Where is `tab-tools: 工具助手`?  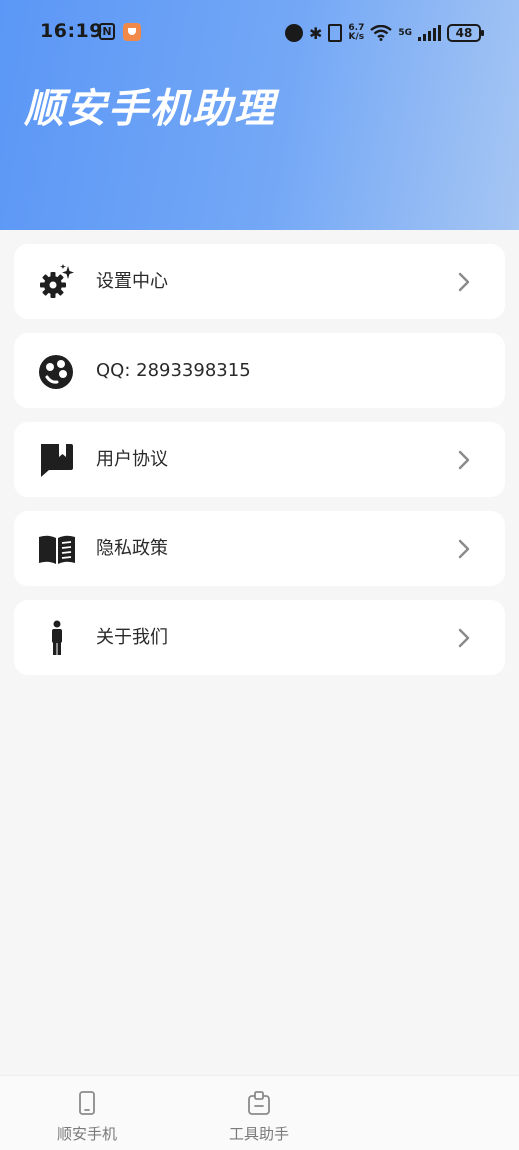 tab-tools: 工具助手 is located at coordinates (259, 1113).